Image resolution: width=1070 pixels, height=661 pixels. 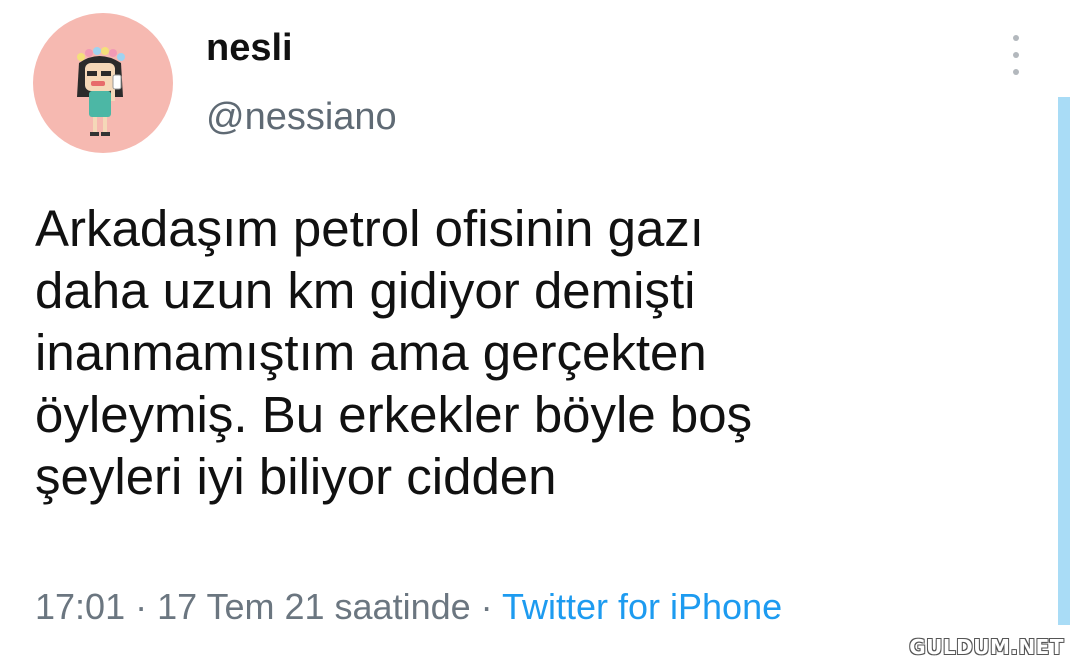 I want to click on tweet-line: şeyleri iyi biliyor cidden, so click(x=296, y=476).